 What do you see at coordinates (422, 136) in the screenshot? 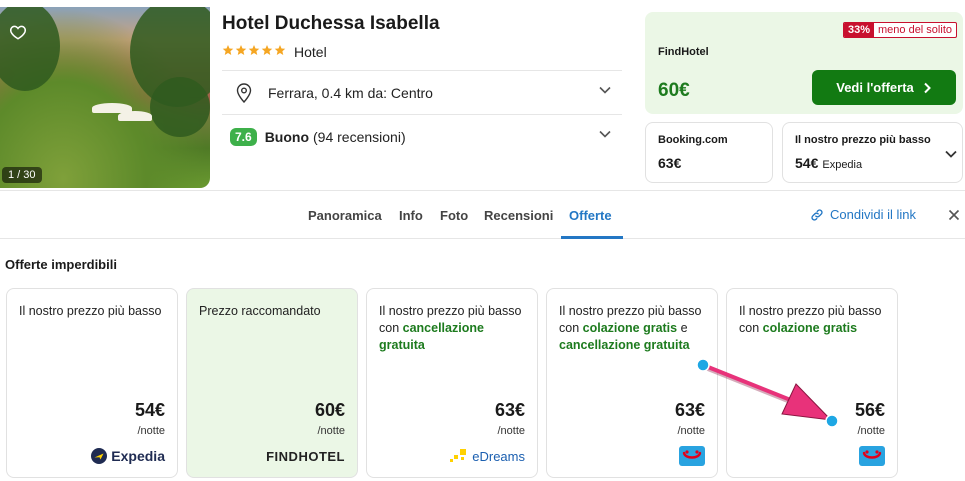
I see `rating-row: 7.6 Buono (94 recensioni)` at bounding box center [422, 136].